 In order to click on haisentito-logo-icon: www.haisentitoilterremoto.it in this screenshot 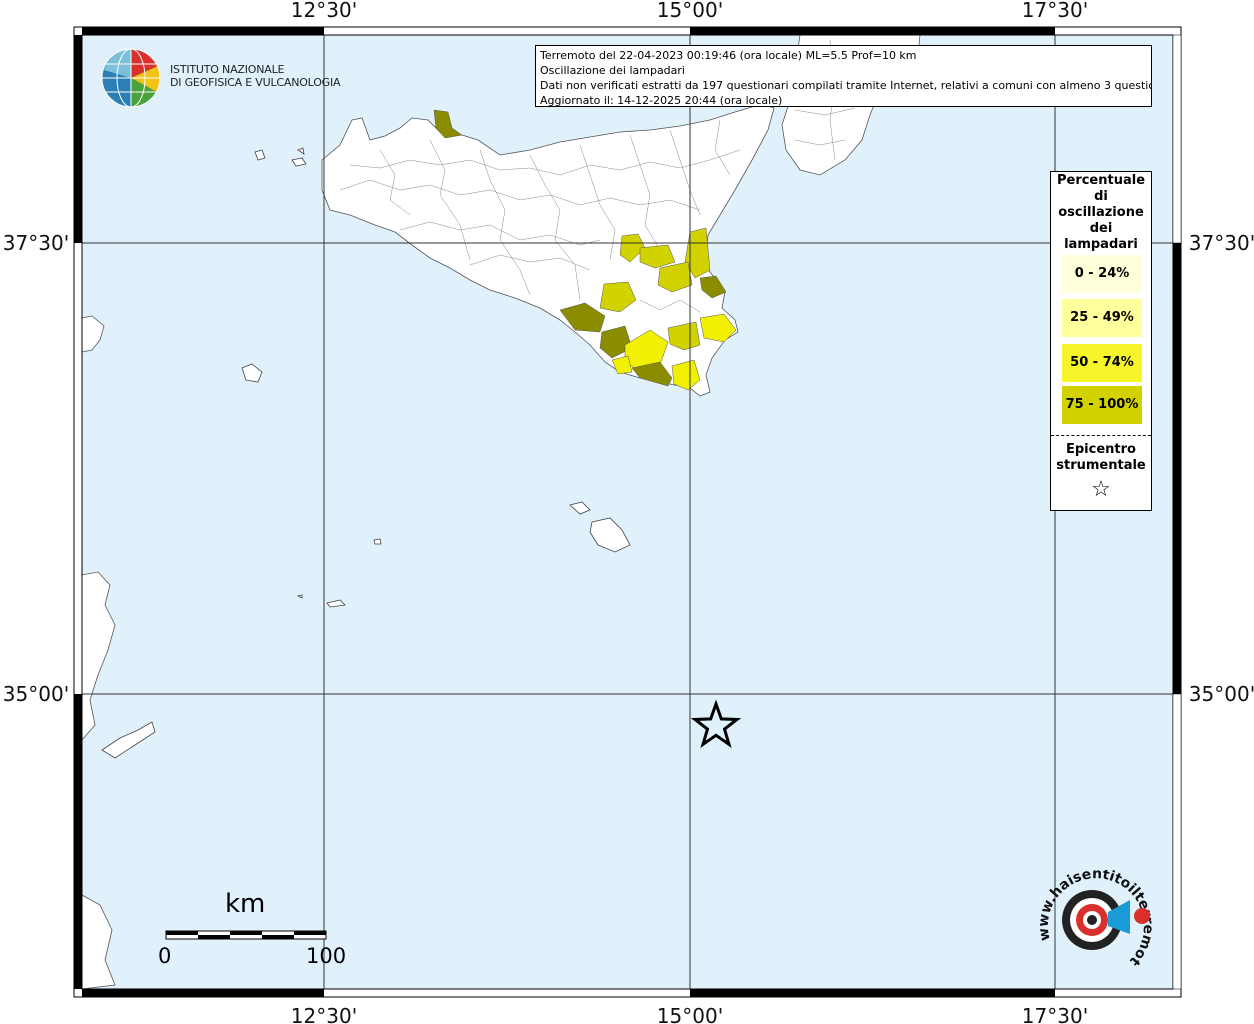, I will do `click(1093, 919)`.